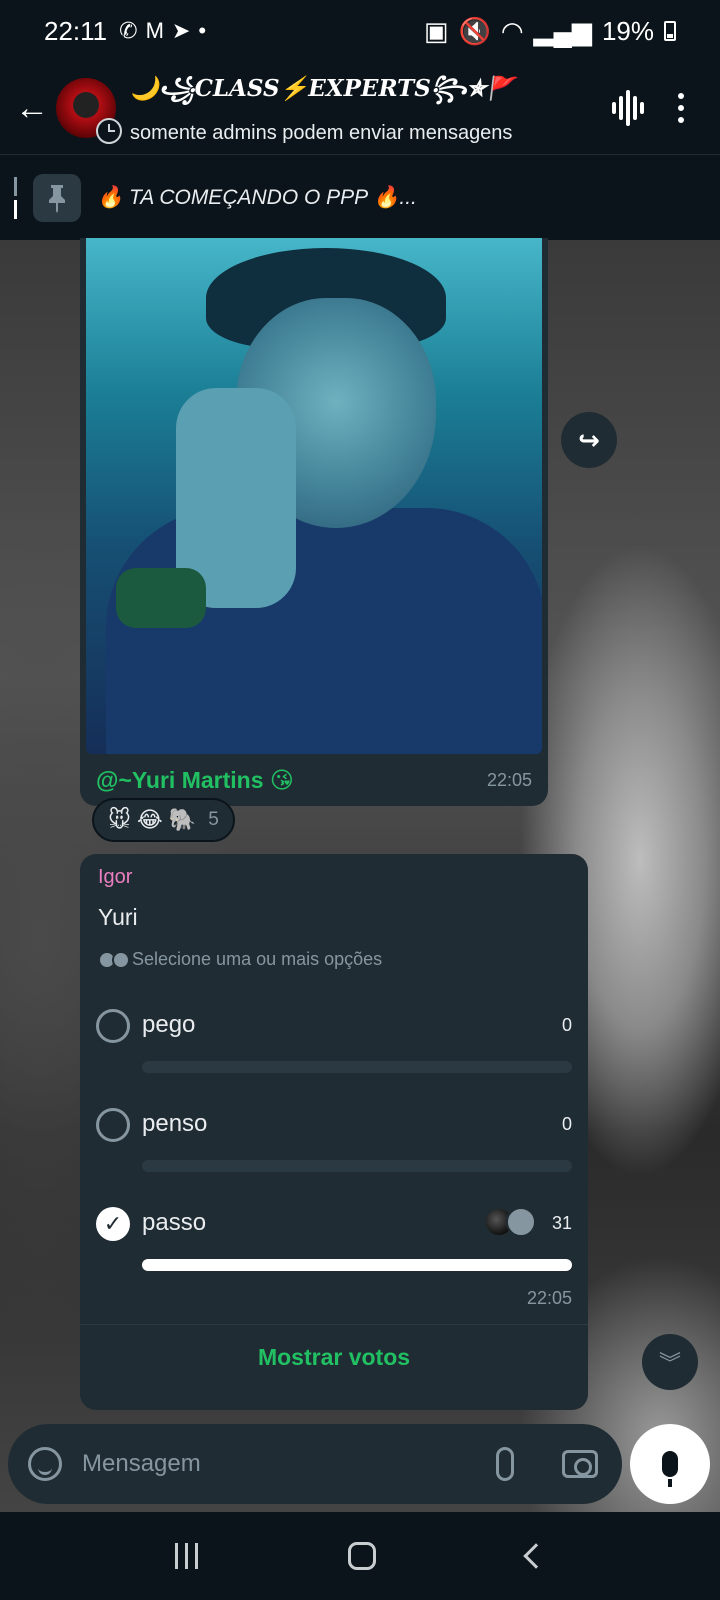  I want to click on poll-option-penso: penso 0, so click(334, 1143).